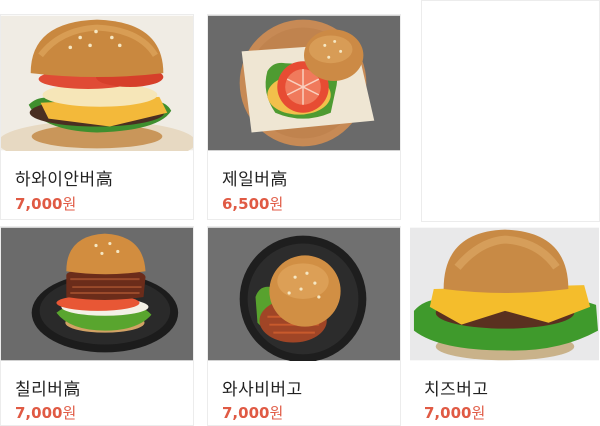 The width and height of the screenshot is (600, 426). What do you see at coordinates (246, 204) in the screenshot?
I see `price-value: 6,500` at bounding box center [246, 204].